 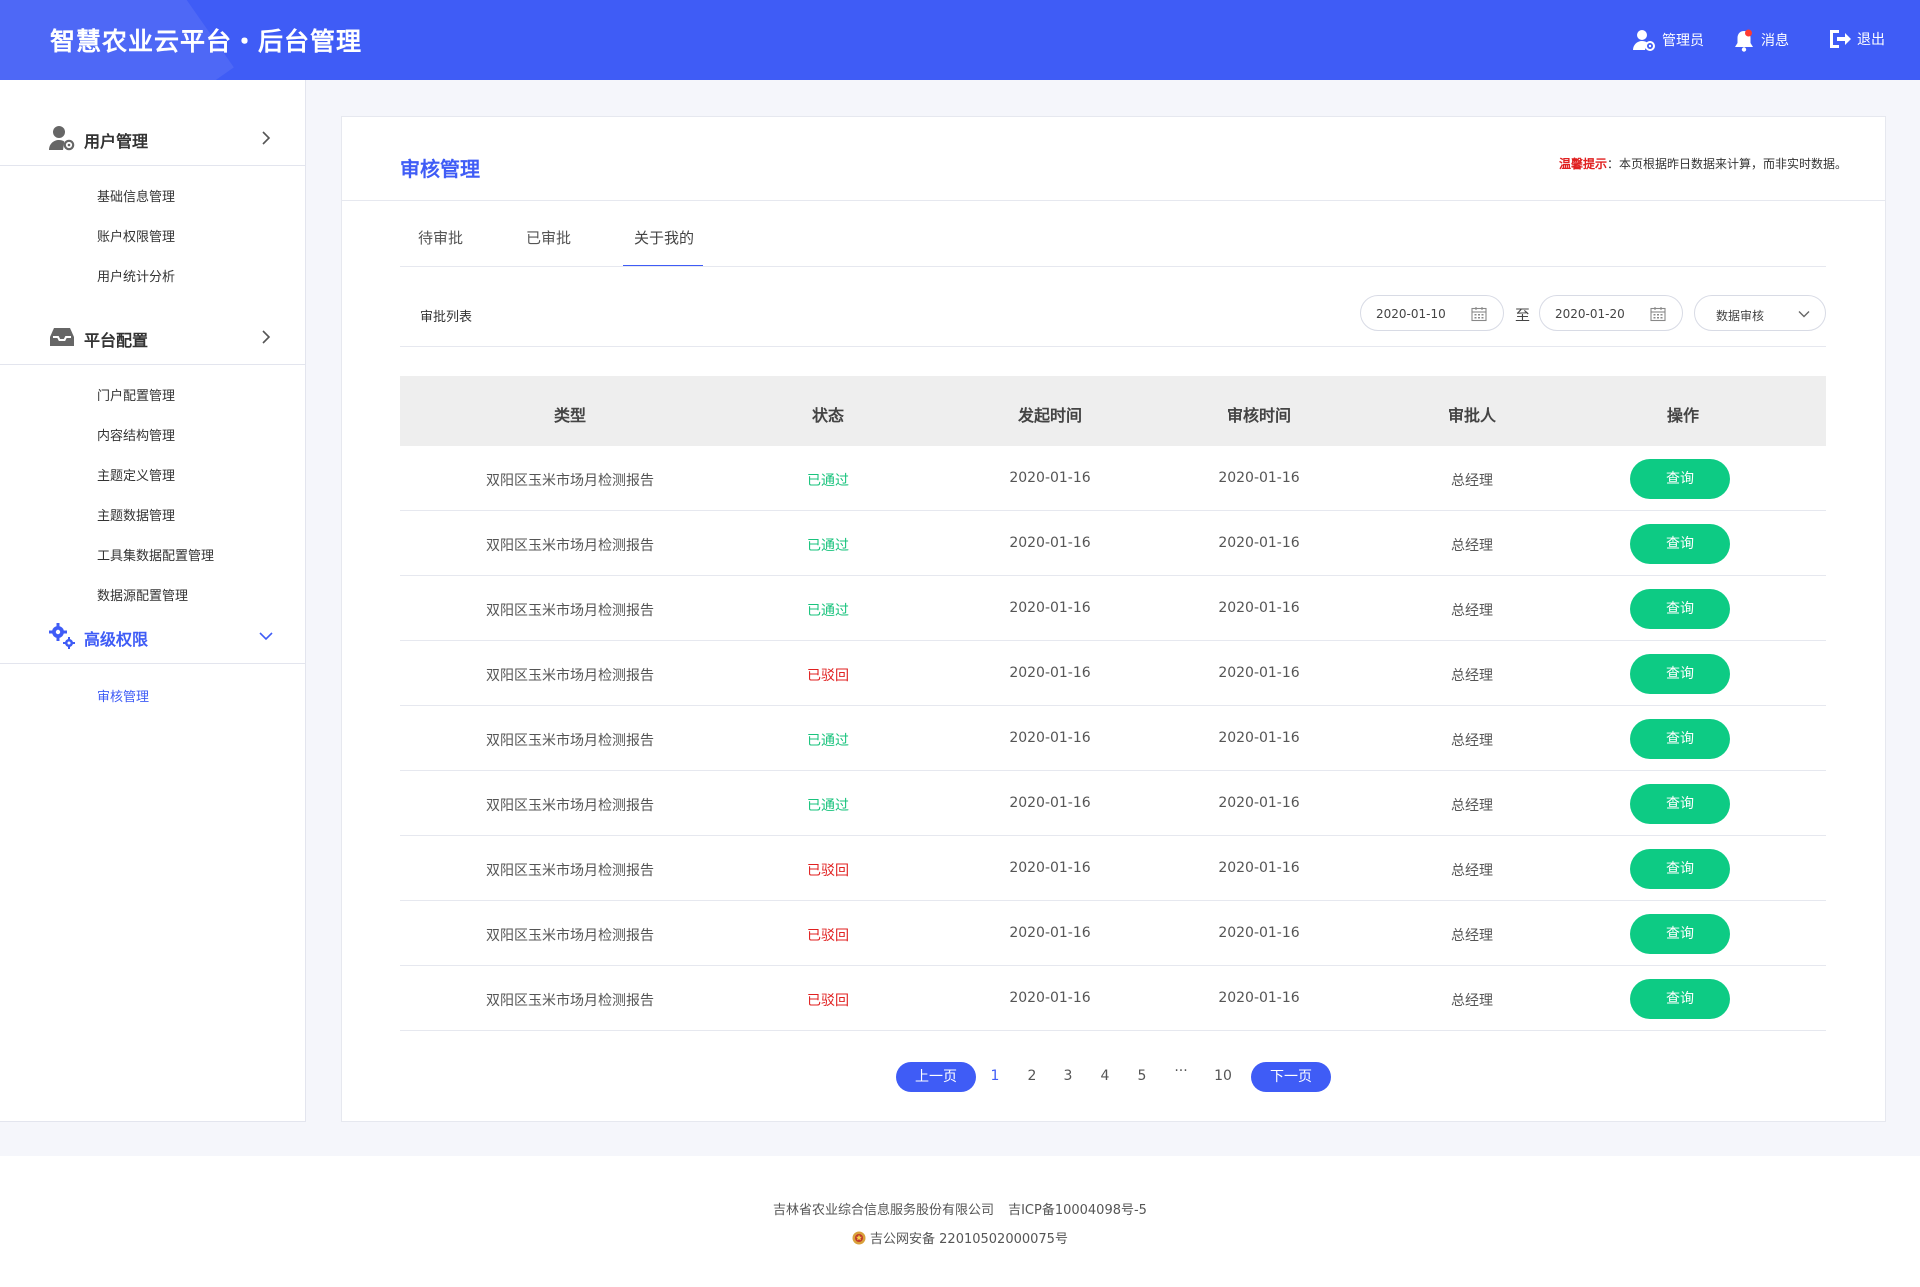 I want to click on tab-approved: 已审批, so click(x=548, y=237).